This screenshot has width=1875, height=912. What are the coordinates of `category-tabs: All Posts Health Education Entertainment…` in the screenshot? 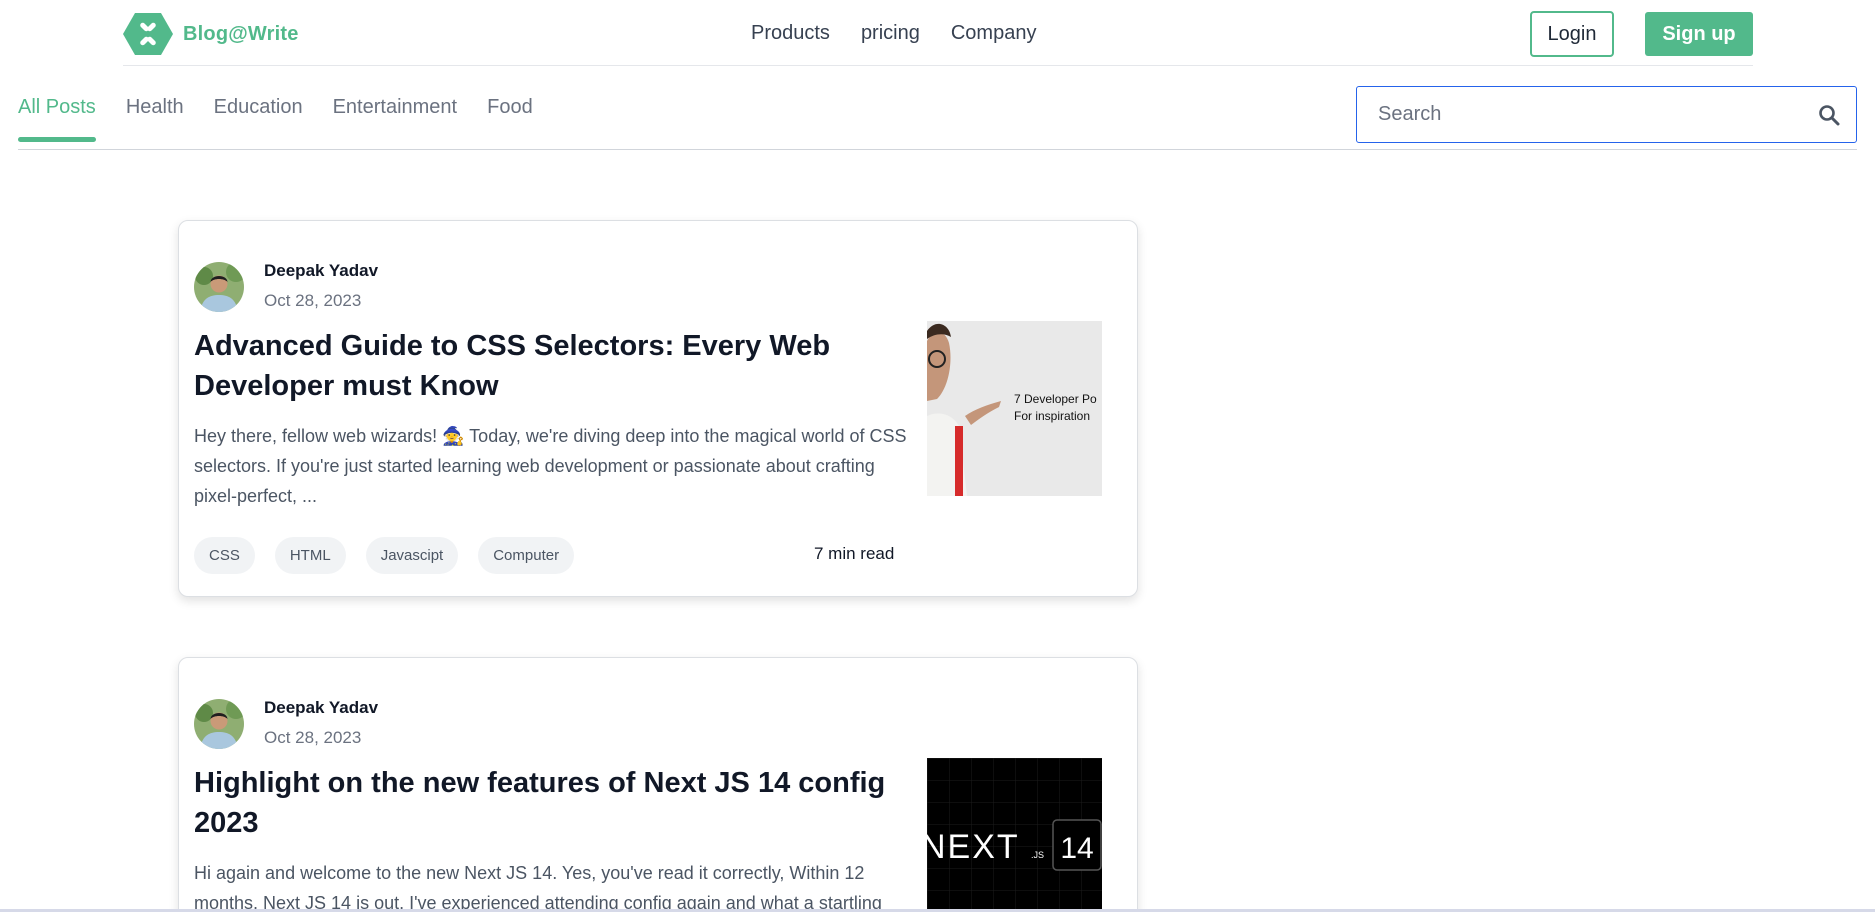 It's located at (275, 104).